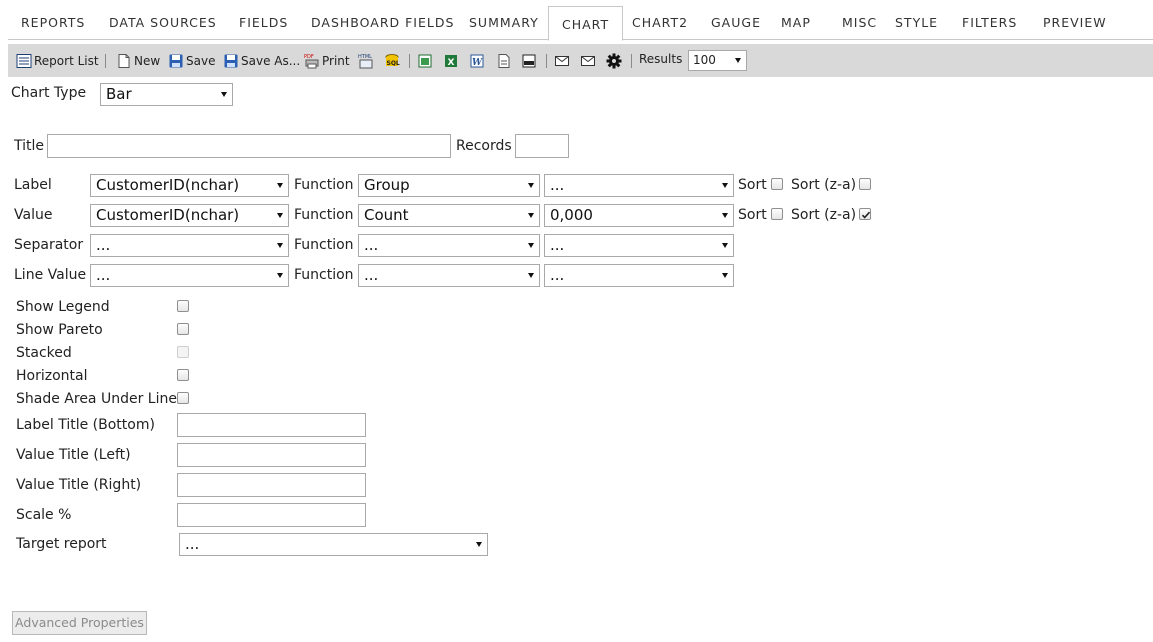 The image size is (1153, 642). What do you see at coordinates (231, 60) in the screenshot?
I see `save-as-icon` at bounding box center [231, 60].